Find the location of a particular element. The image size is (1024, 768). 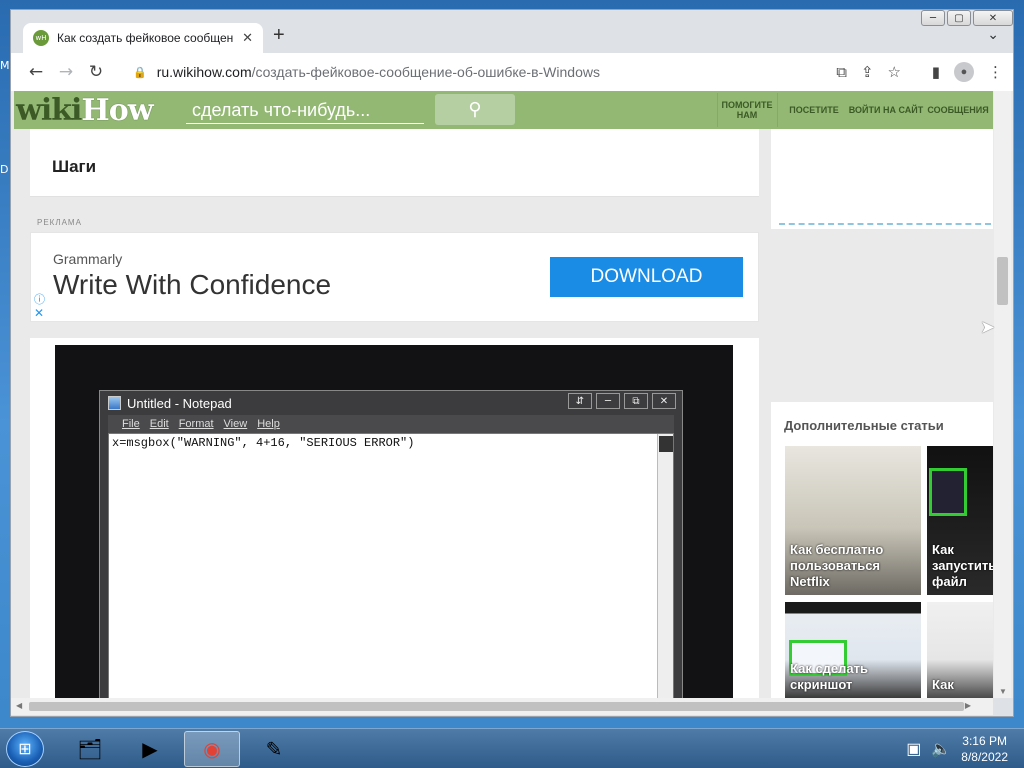

wikihow-logo: wikiHow is located at coordinates (85, 110).